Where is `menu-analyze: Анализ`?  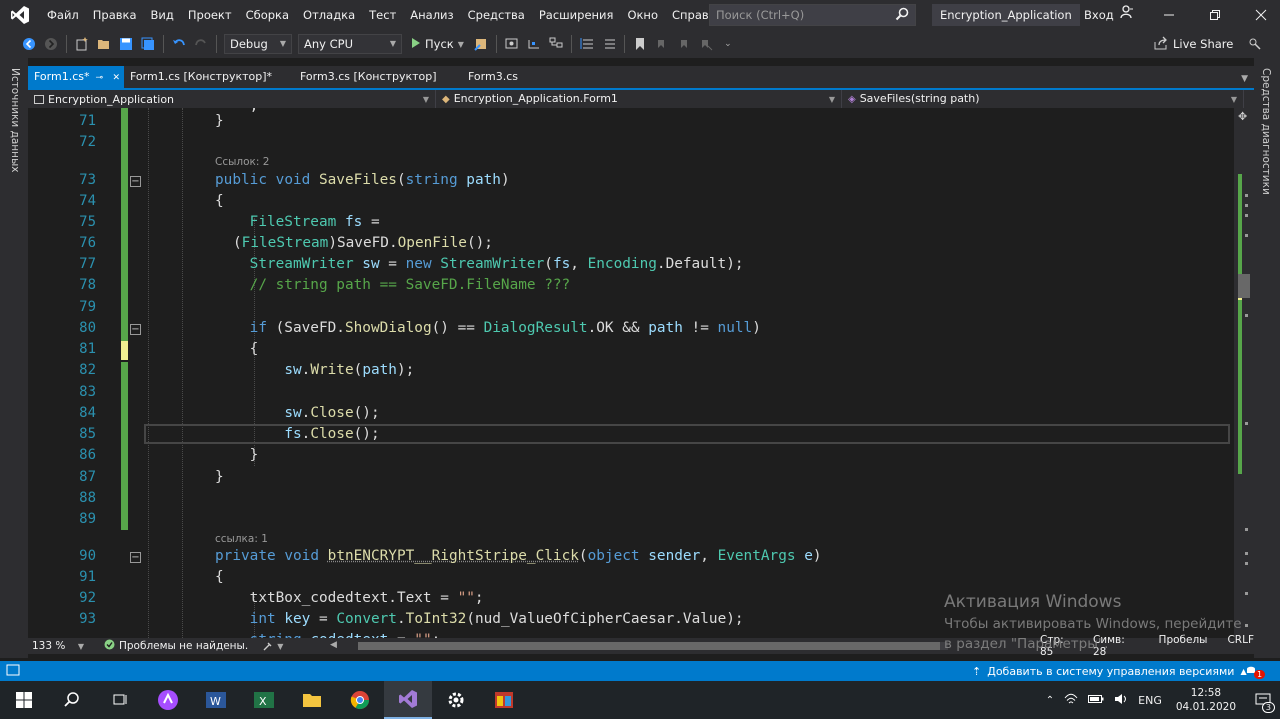 menu-analyze: Анализ is located at coordinates (431, 15).